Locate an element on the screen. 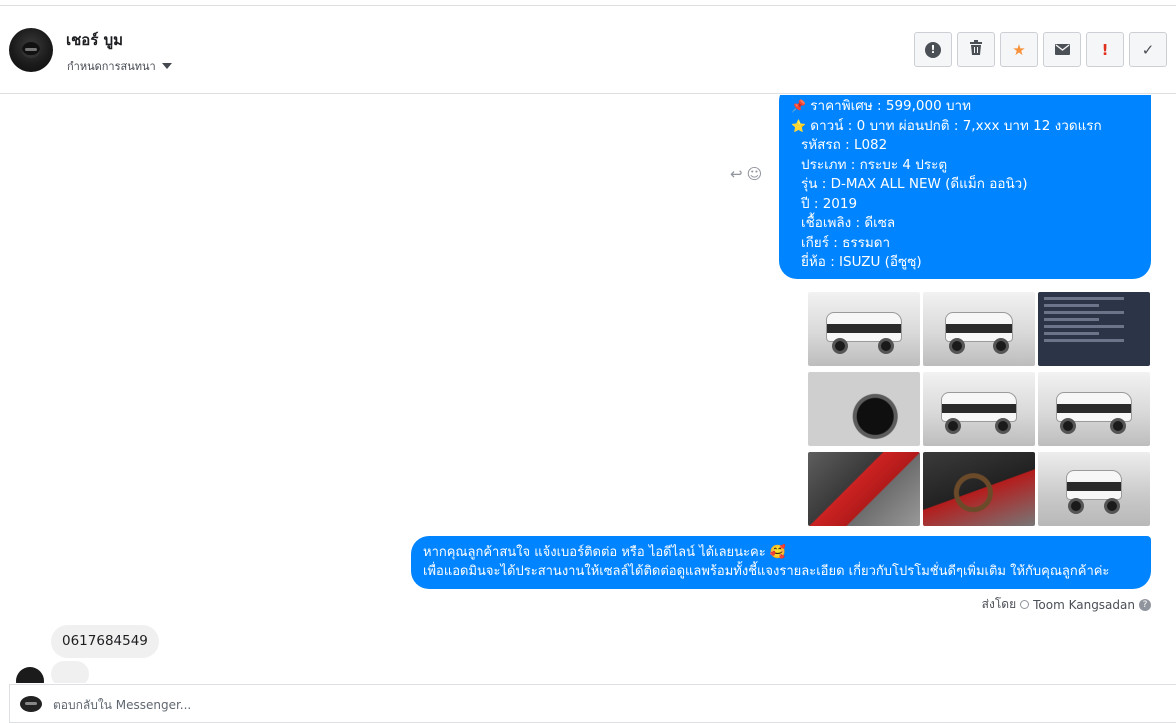 This screenshot has width=1176, height=723. car-year-line: ปี : 2019 is located at coordinates (829, 203).